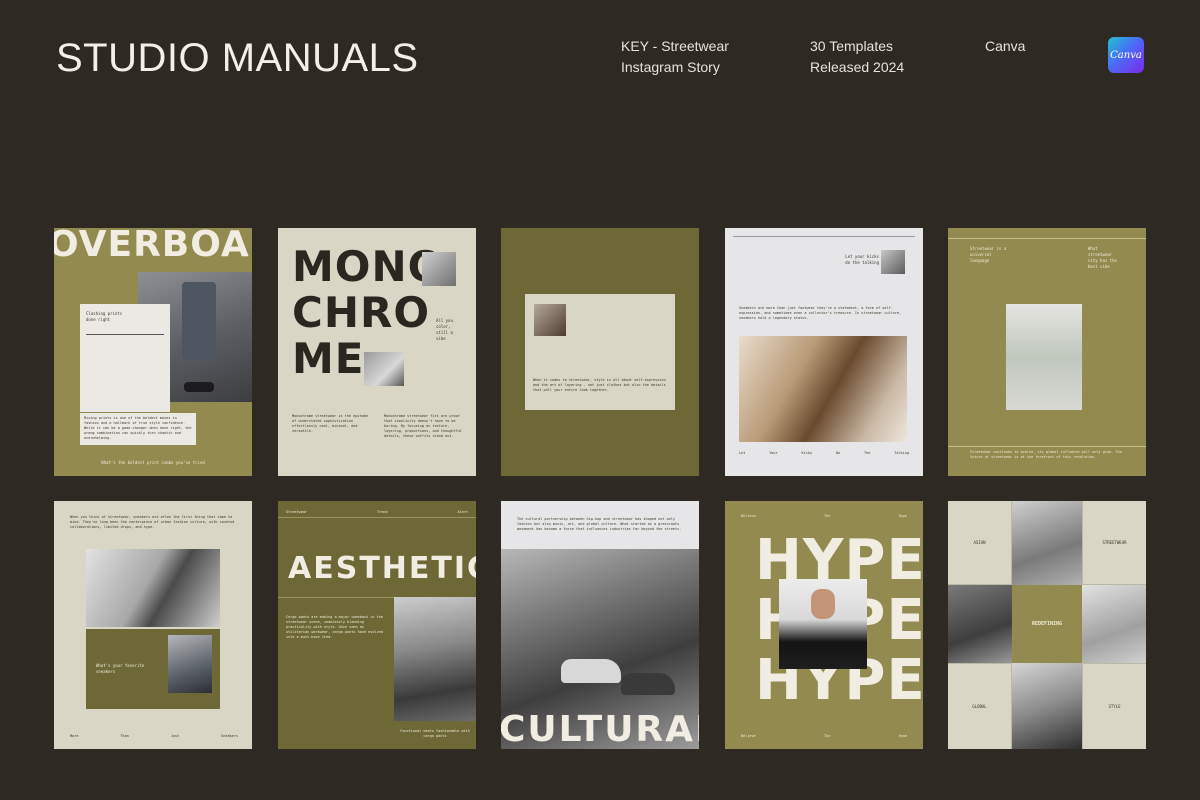  What do you see at coordinates (823, 389) in the screenshot?
I see `sneaker-outdoor-photo` at bounding box center [823, 389].